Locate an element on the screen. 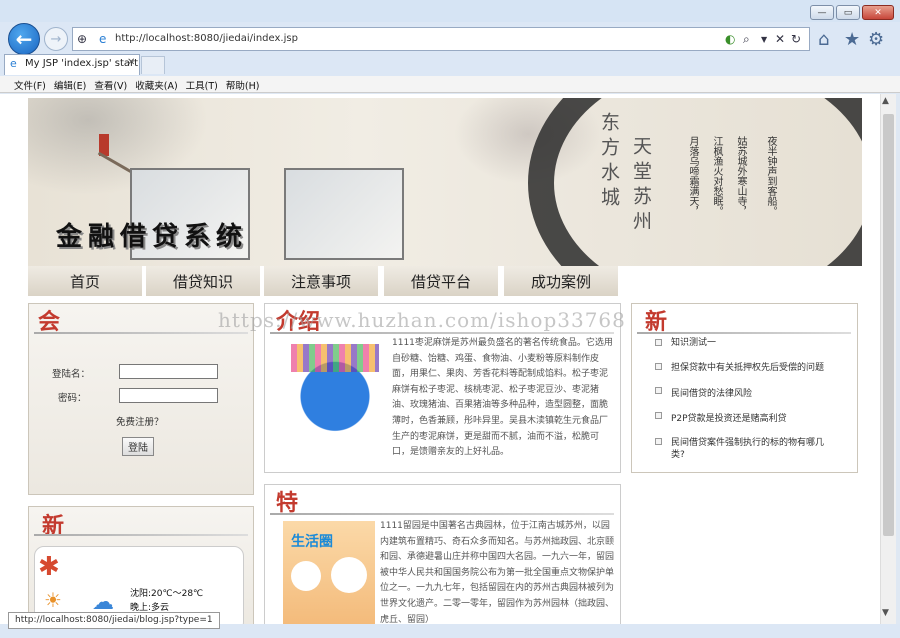 The height and width of the screenshot is (638, 900). poem-line-2: 姑苏城外寒山寺， is located at coordinates (740, 176).